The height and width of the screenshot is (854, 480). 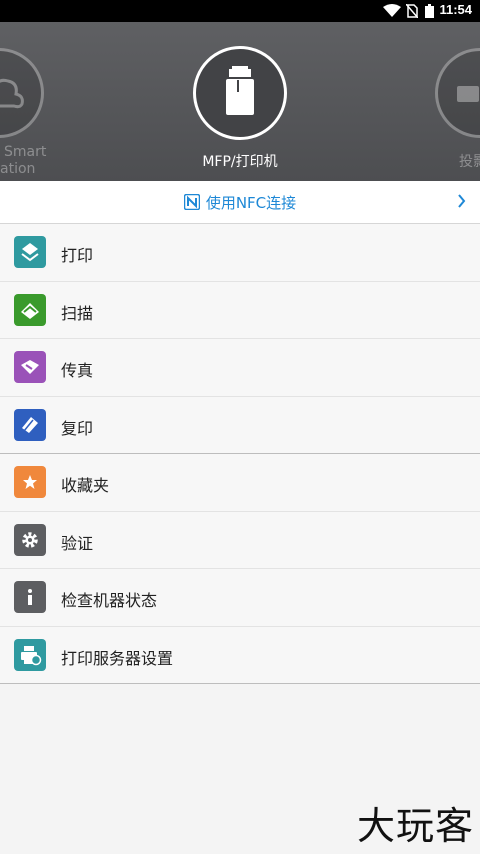 What do you see at coordinates (240, 90) in the screenshot?
I see `printer-device-icon` at bounding box center [240, 90].